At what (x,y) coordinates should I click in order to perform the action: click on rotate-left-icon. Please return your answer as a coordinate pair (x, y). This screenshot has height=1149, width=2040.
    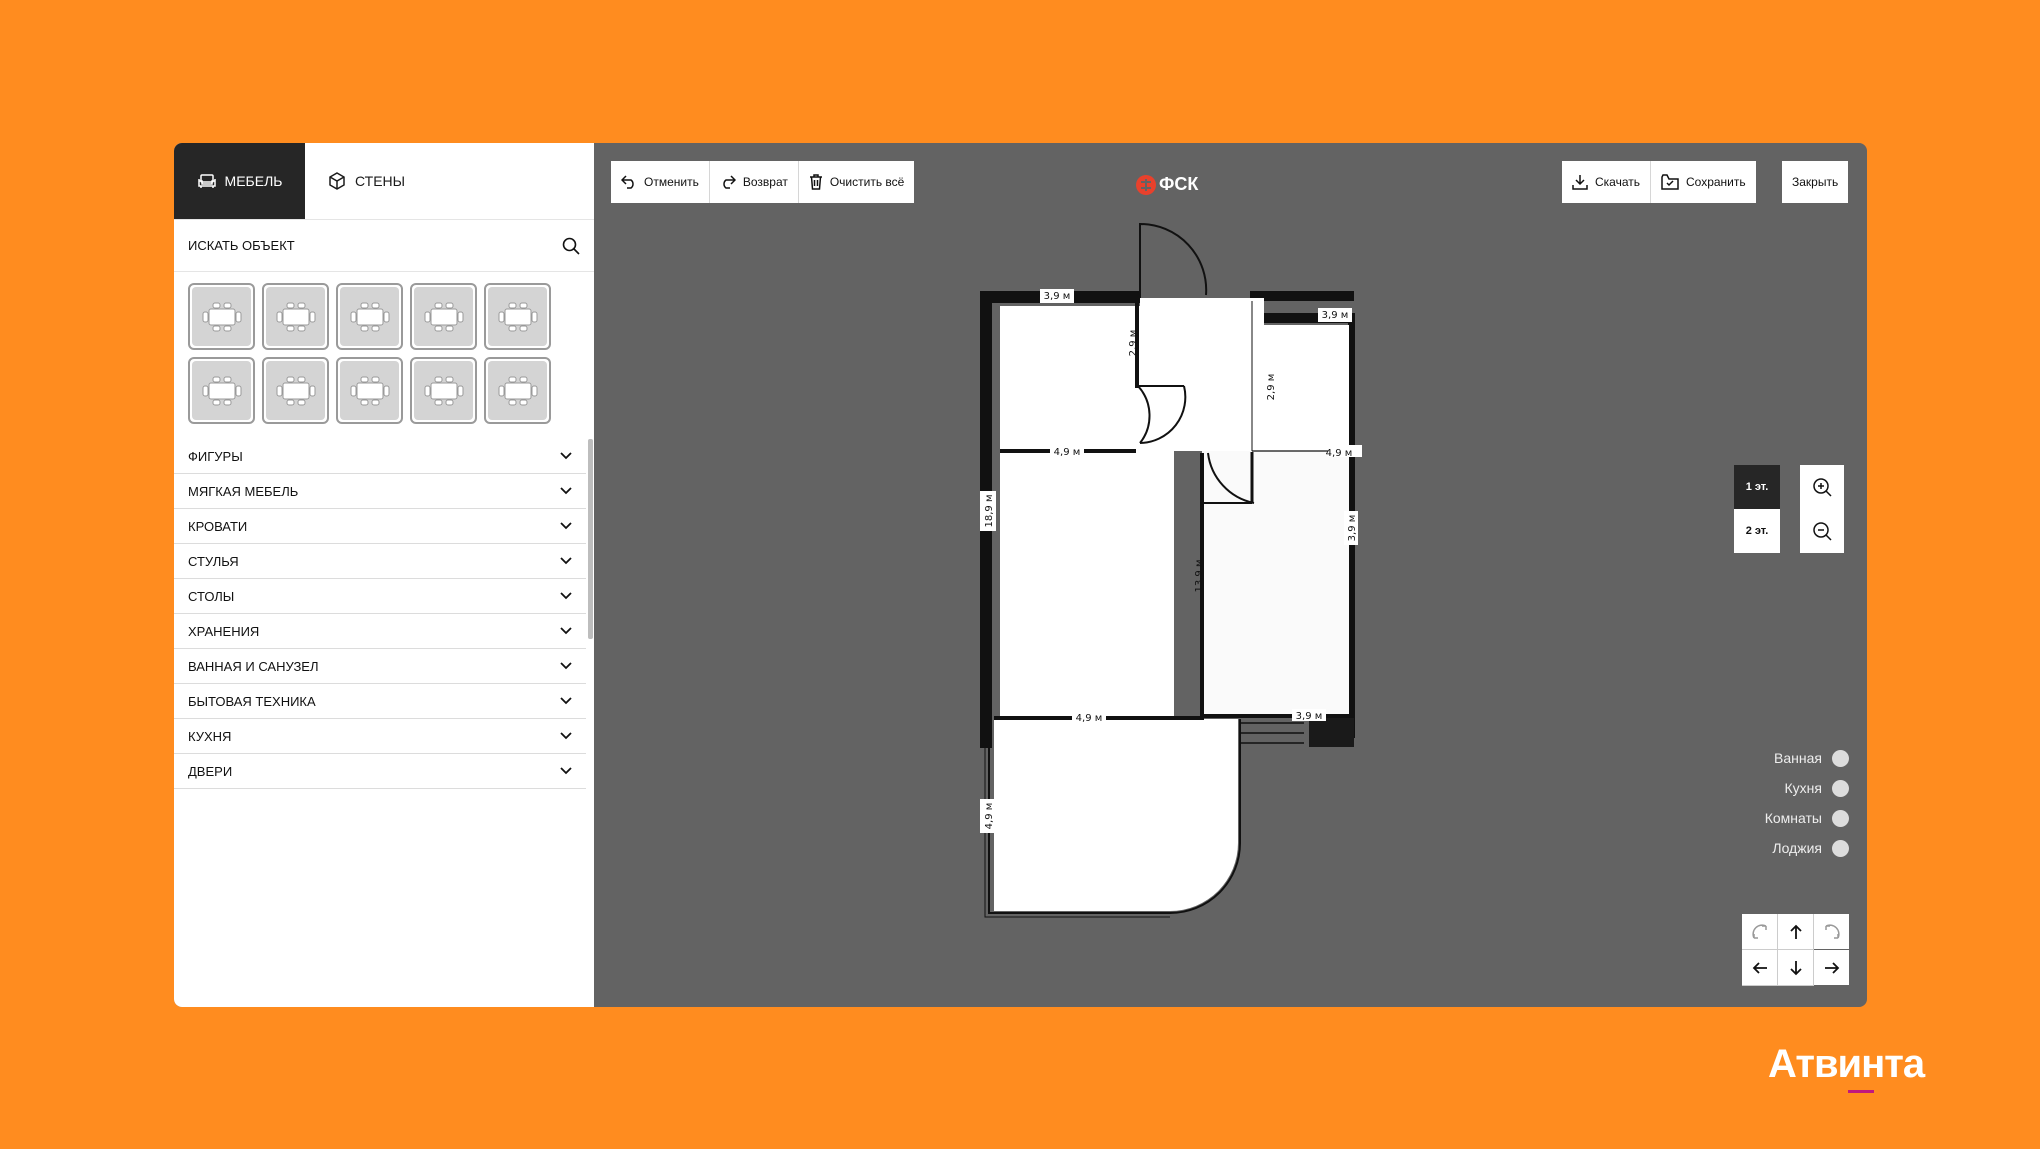
    Looking at the image, I should click on (1759, 931).